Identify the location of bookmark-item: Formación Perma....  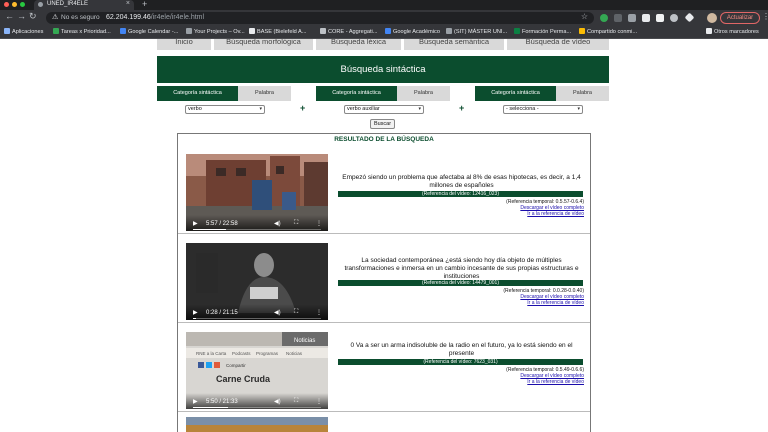
(542, 31).